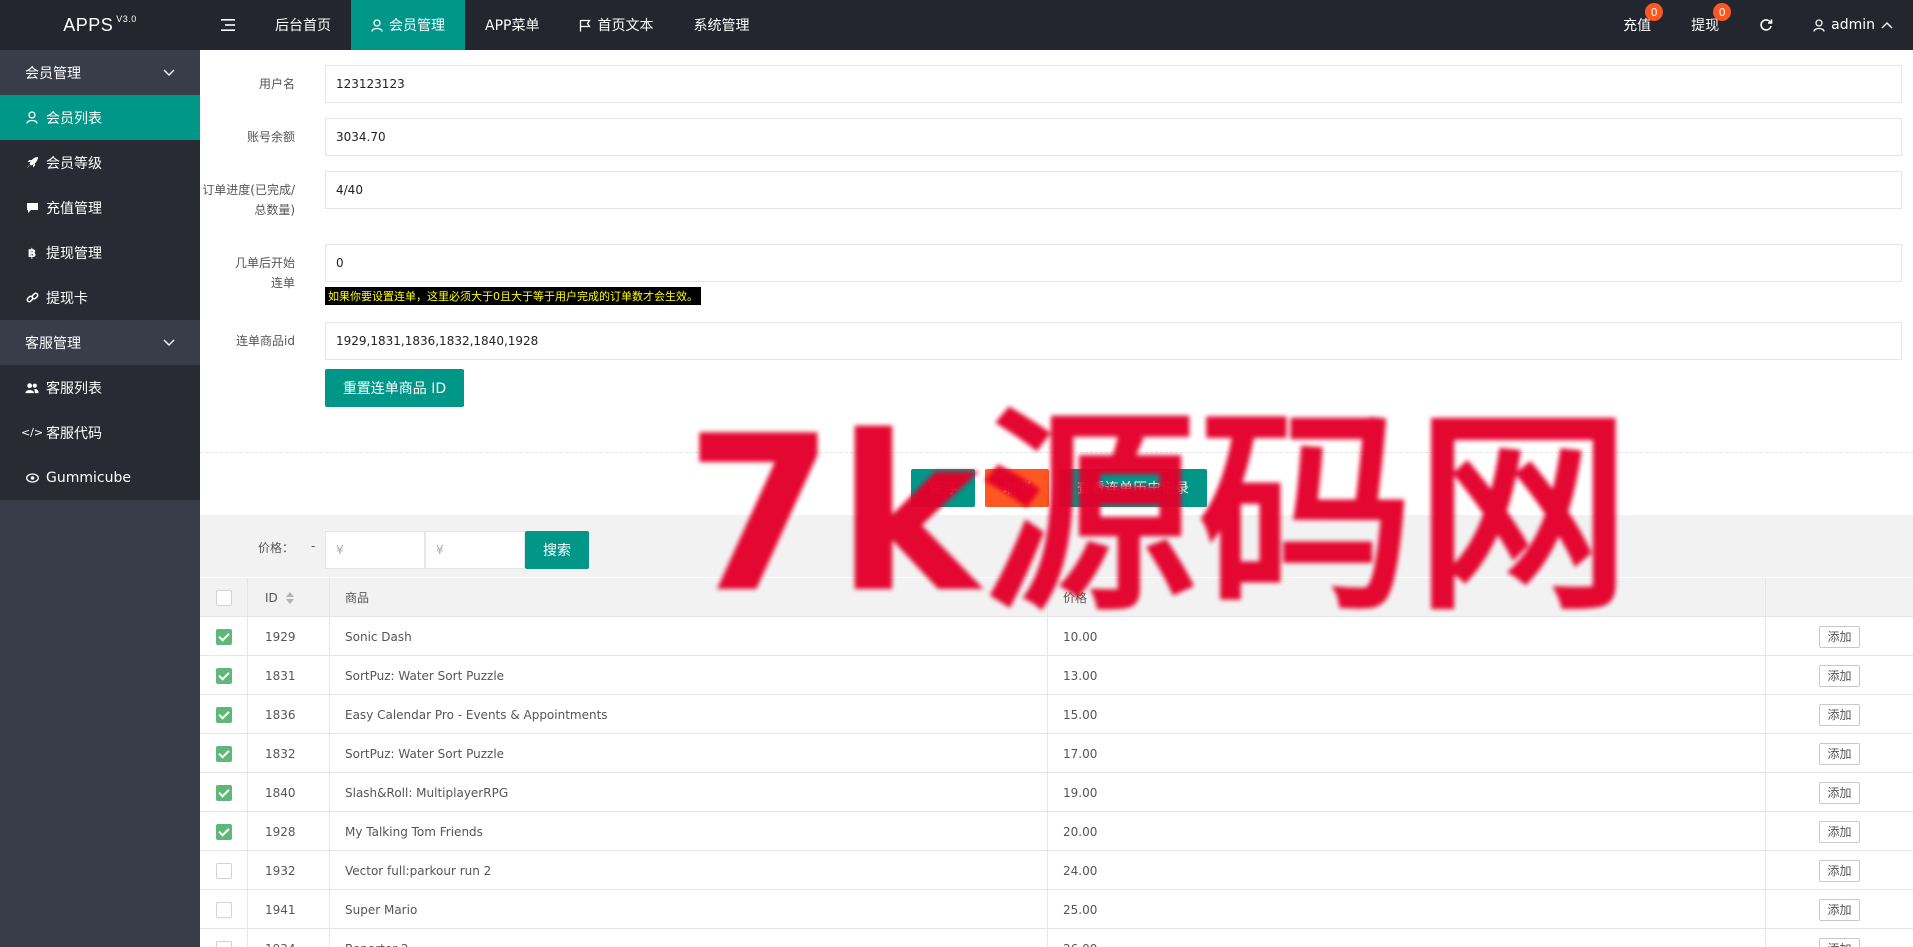 The image size is (1913, 947). What do you see at coordinates (1113, 190) in the screenshot?
I see `progress-field: 4/40` at bounding box center [1113, 190].